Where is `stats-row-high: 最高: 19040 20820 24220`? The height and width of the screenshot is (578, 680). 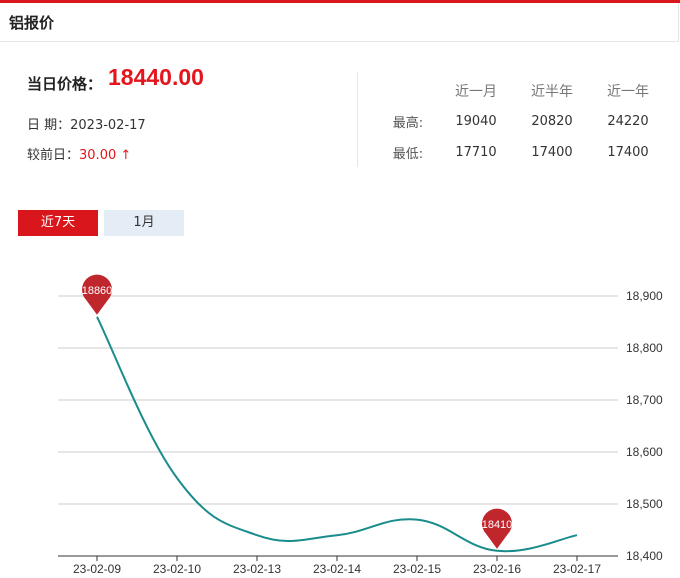 stats-row-high: 最高: 19040 20820 24220 is located at coordinates (522, 121).